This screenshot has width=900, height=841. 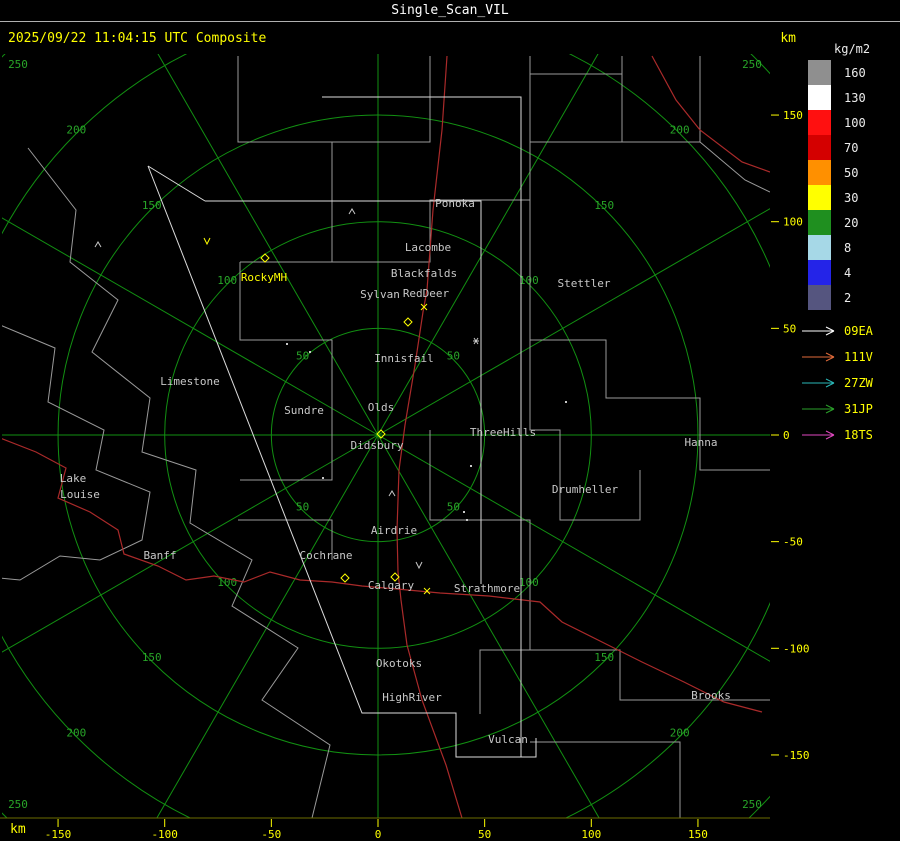 I want to click on place-label: Airdrie, so click(x=394, y=530).